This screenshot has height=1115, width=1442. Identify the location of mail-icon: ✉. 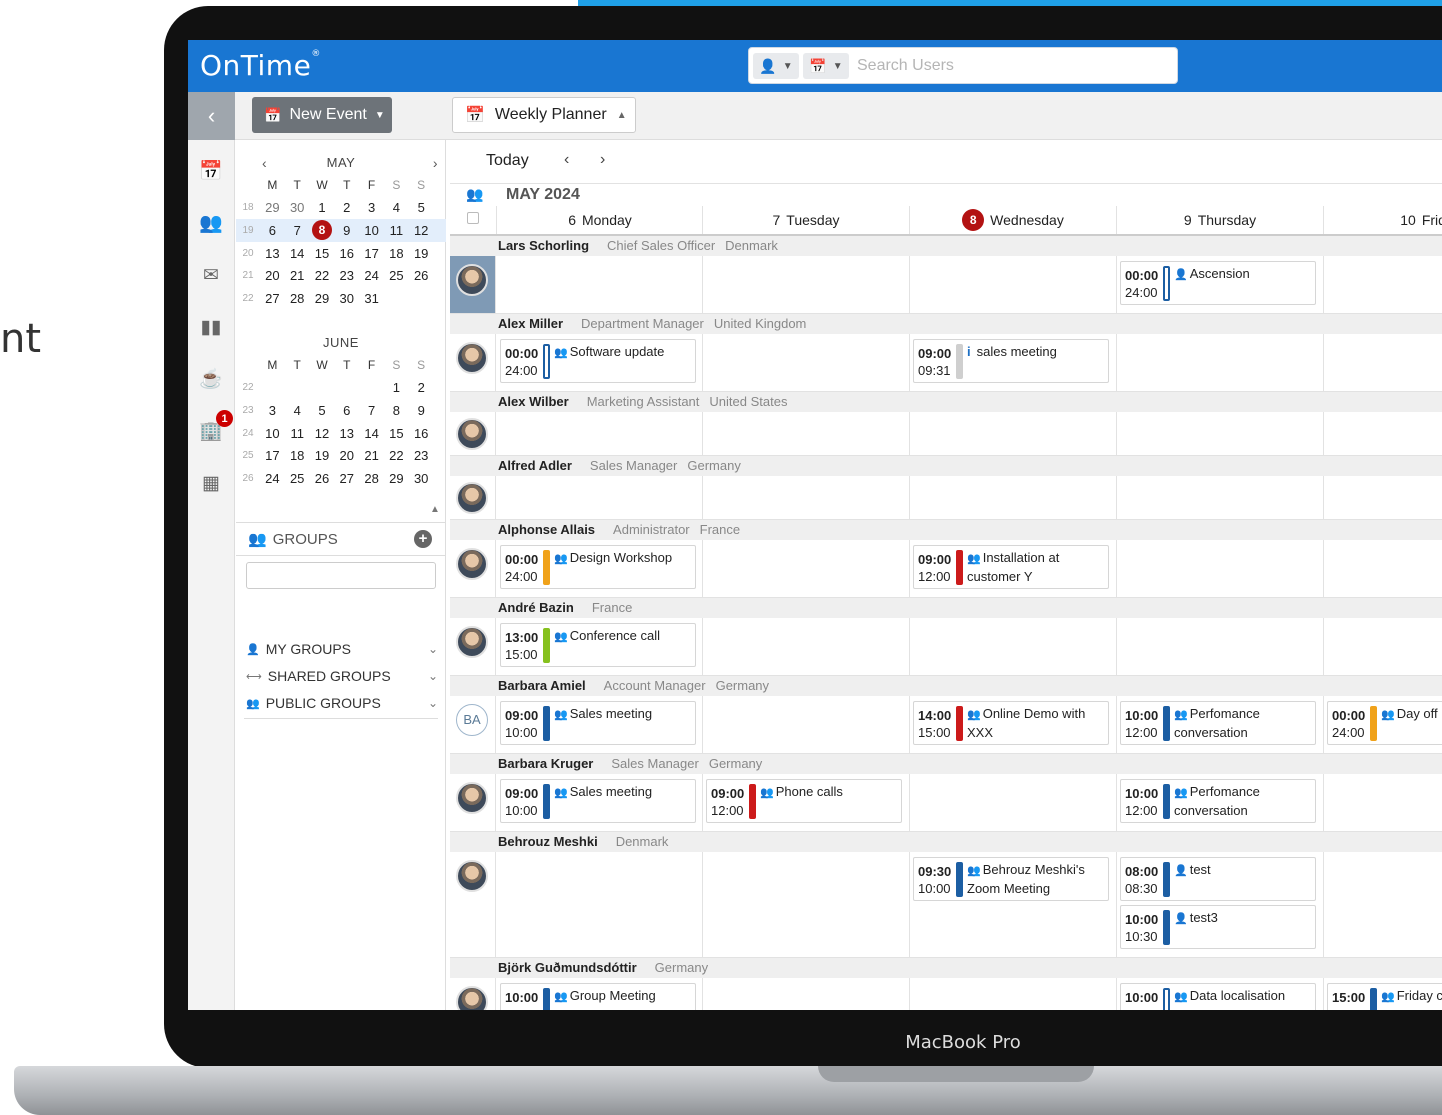
(211, 275).